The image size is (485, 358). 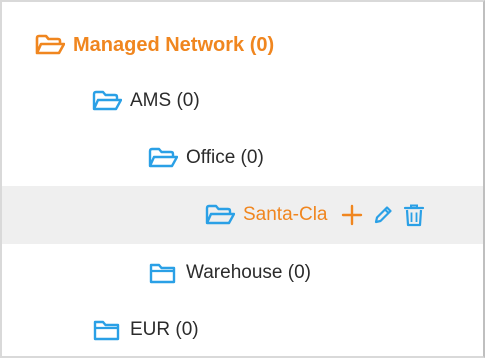 What do you see at coordinates (174, 44) in the screenshot?
I see `tree-node-label: Managed Network (0)` at bounding box center [174, 44].